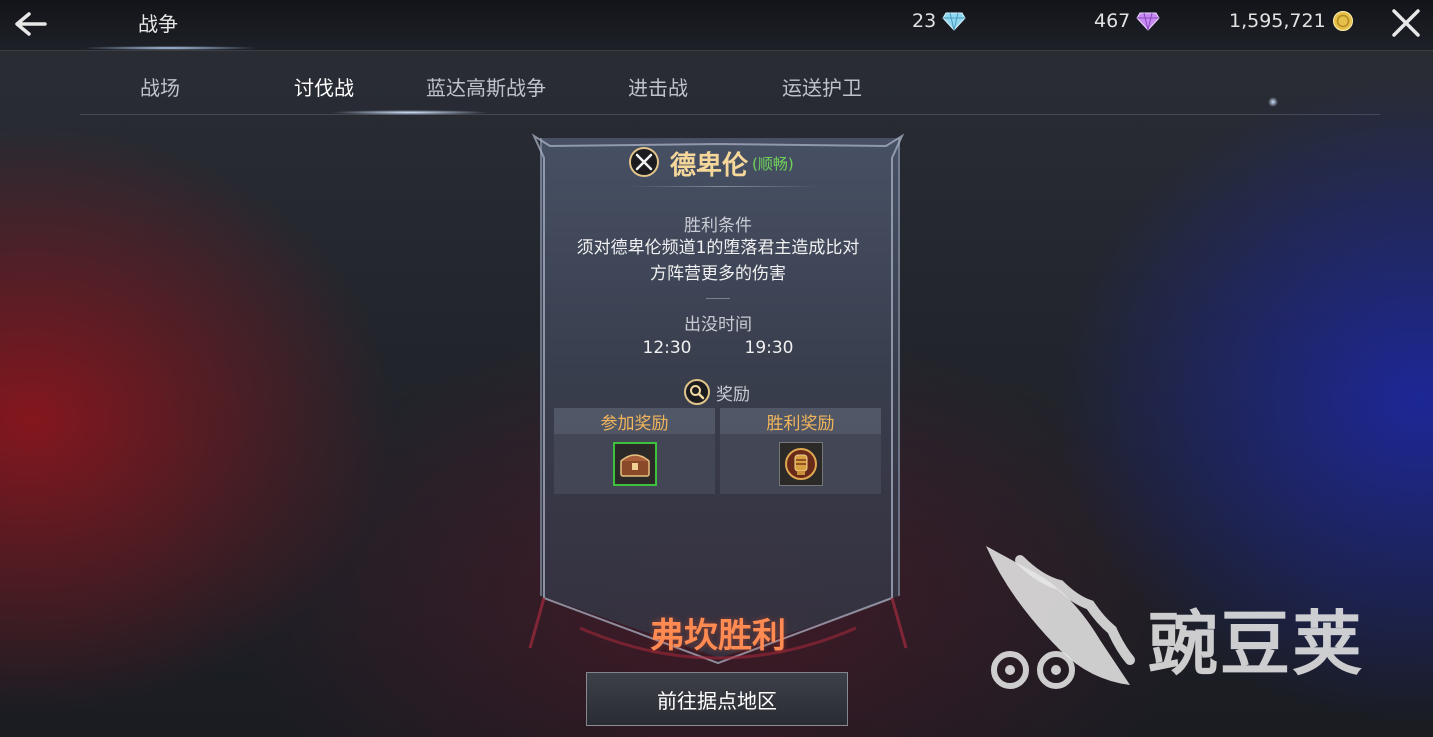 The width and height of the screenshot is (1433, 737). I want to click on victory-condition-line1: 须对德卑伦频道1的堕落君主造成比对, so click(718, 248).